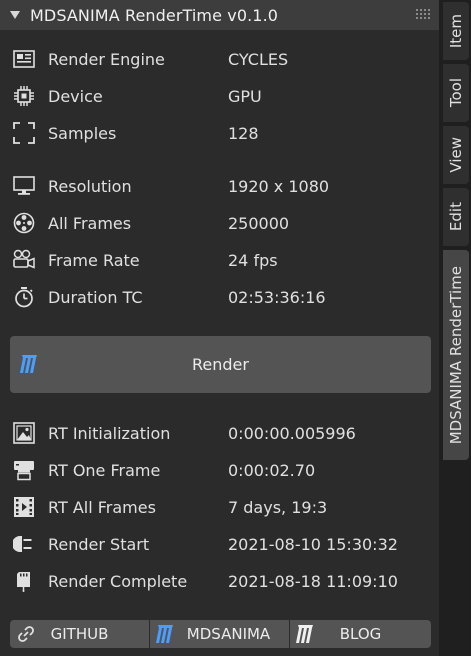 The image size is (471, 656). I want to click on tab-view: View, so click(456, 155).